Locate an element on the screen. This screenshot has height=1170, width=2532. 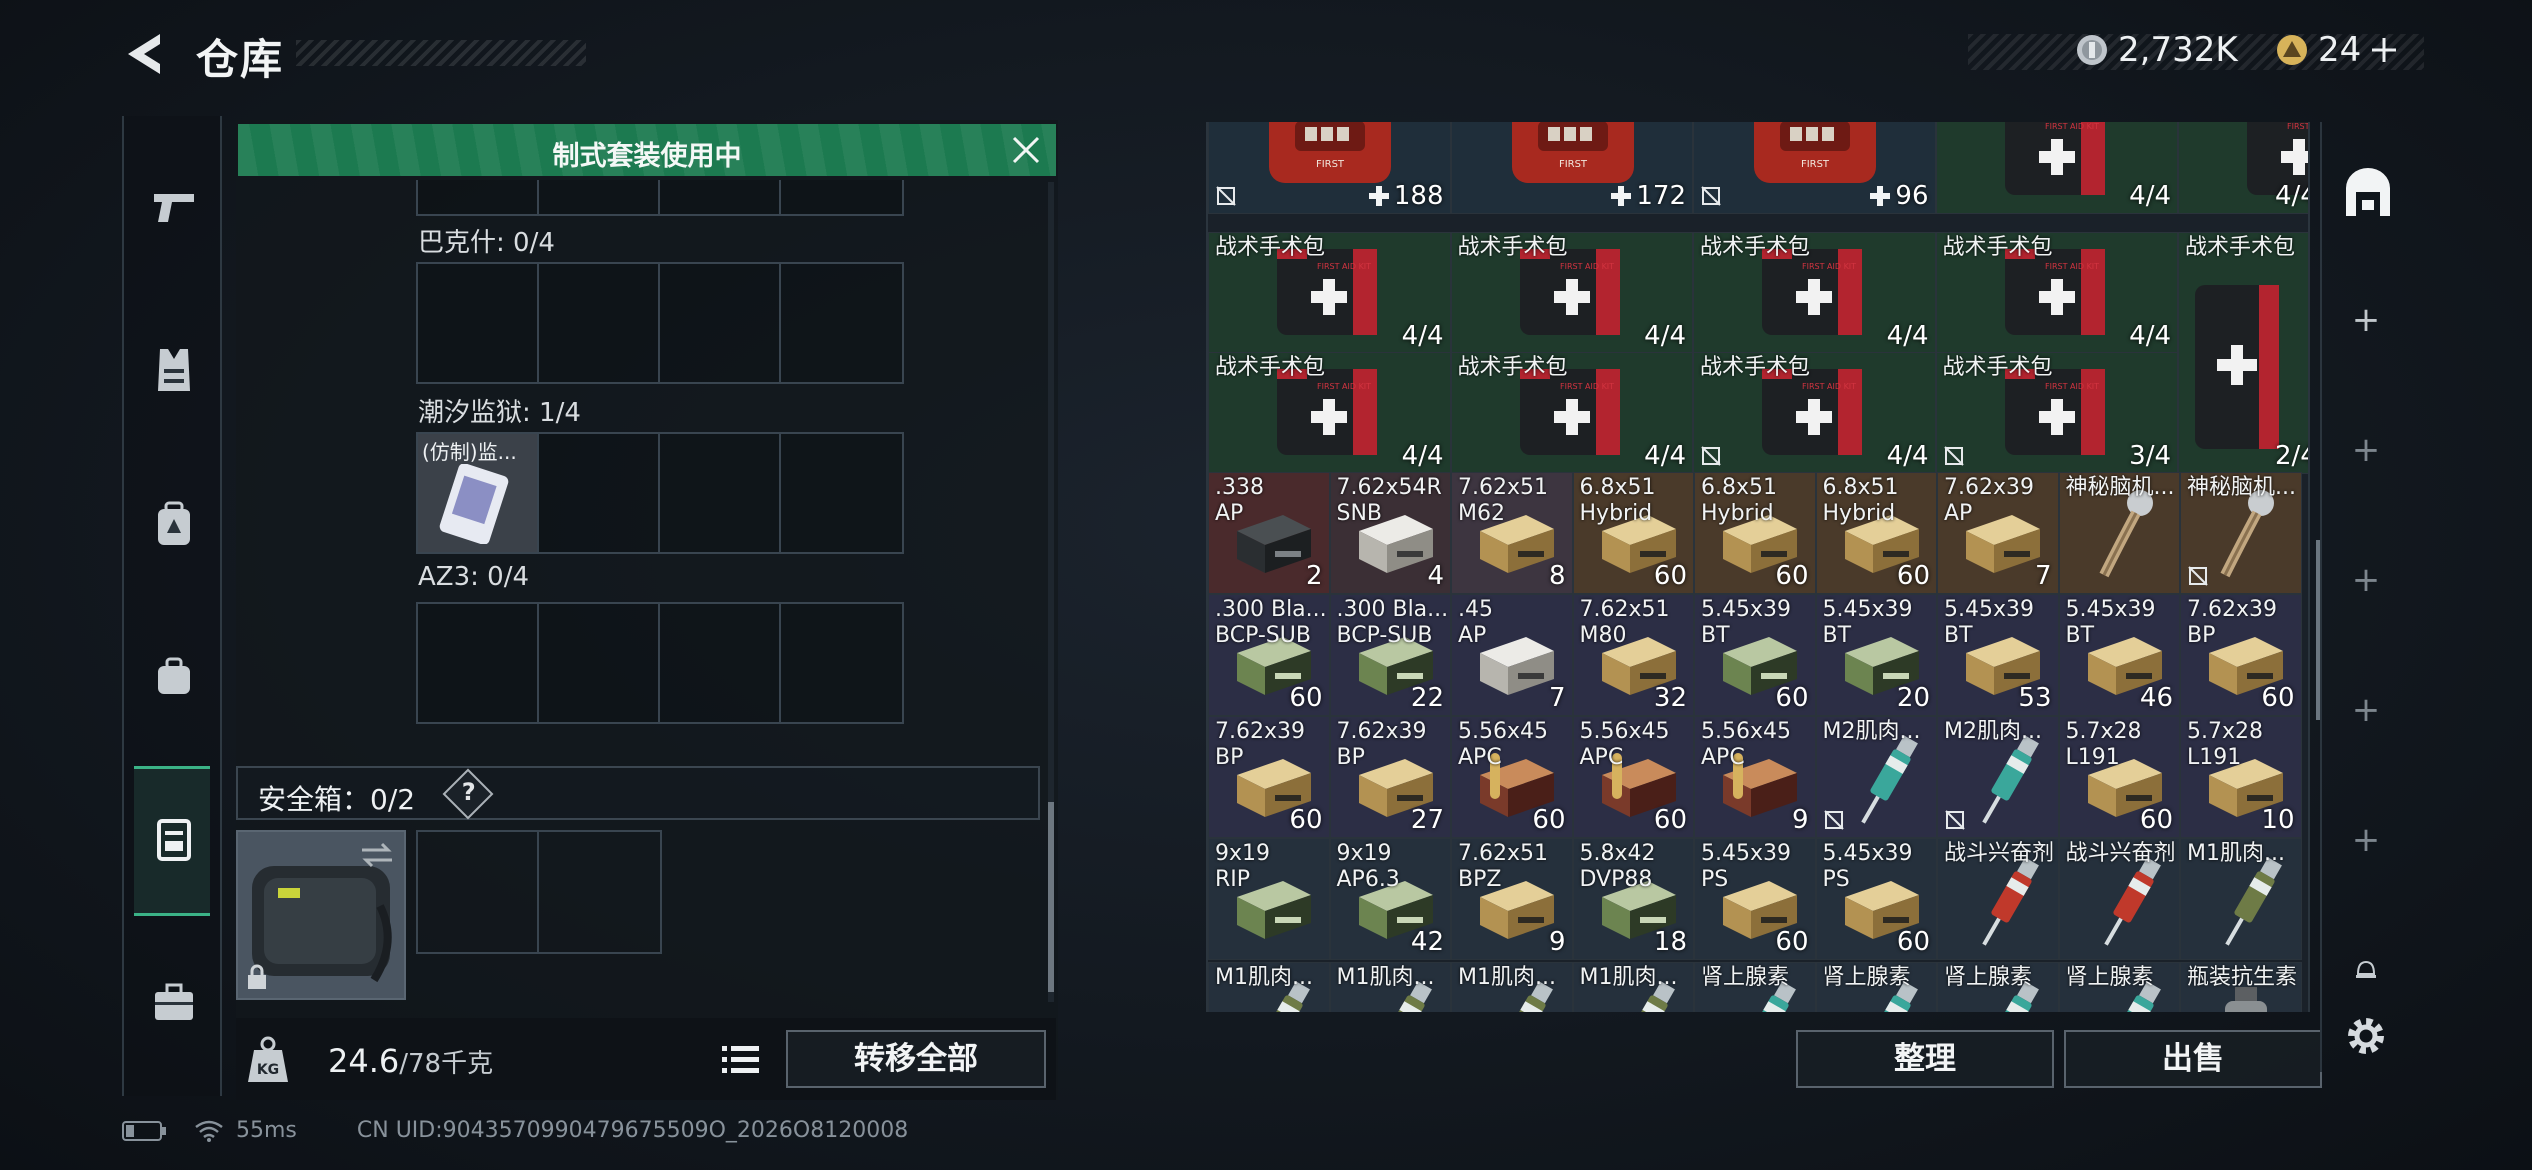
stash-item: 战术手术包 2/4 is located at coordinates (2243, 353).